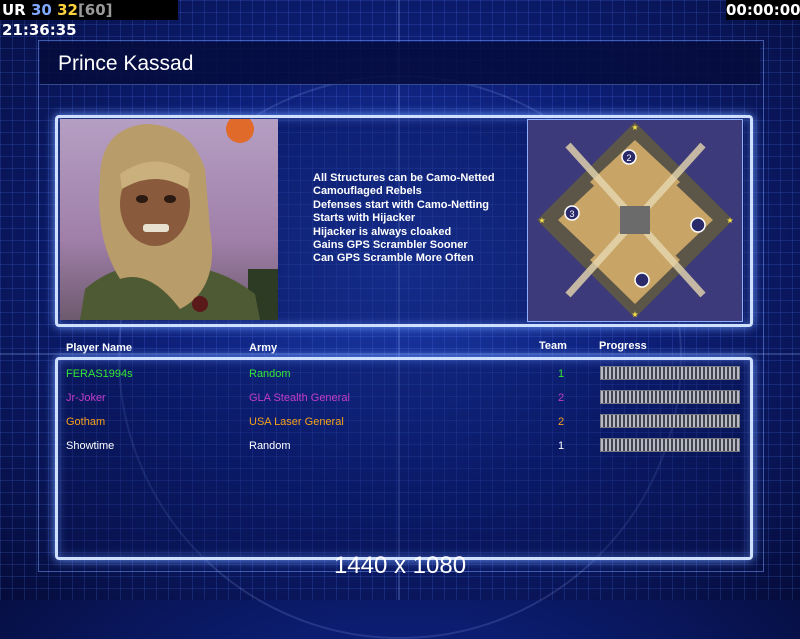  I want to click on start-marker-label: 2, so click(628, 158).